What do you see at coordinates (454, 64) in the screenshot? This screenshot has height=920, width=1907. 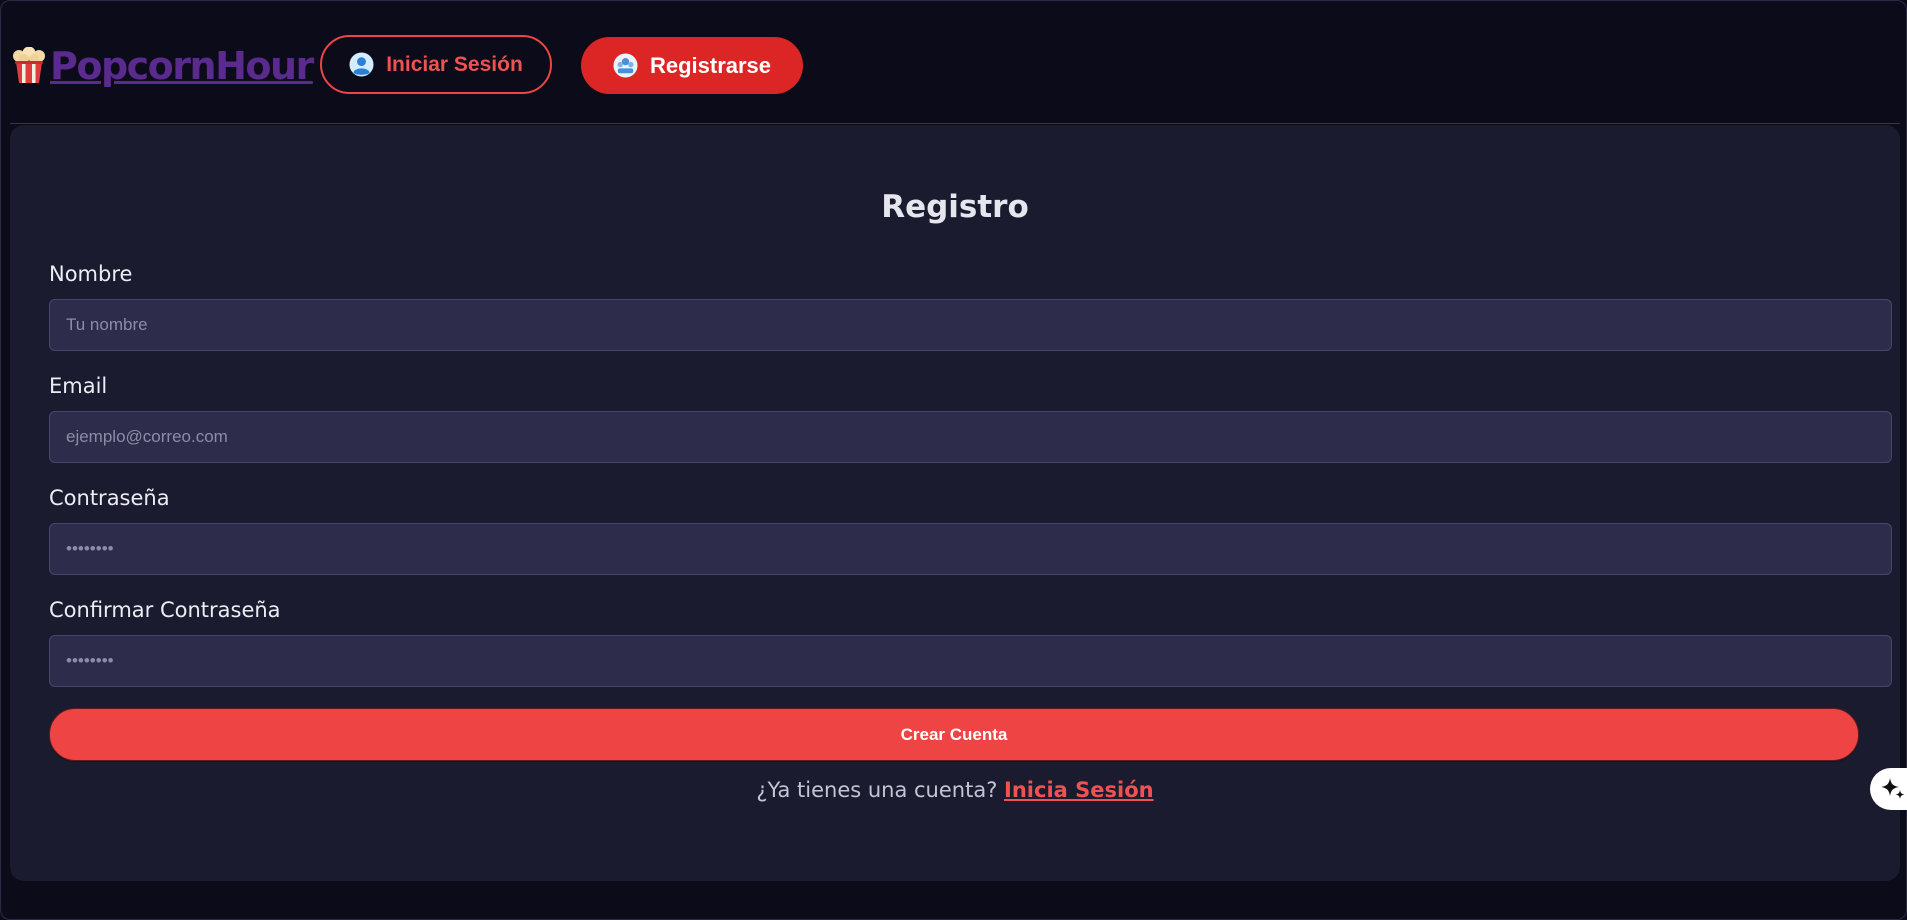 I see `login-button-label: Iniciar Sesión` at bounding box center [454, 64].